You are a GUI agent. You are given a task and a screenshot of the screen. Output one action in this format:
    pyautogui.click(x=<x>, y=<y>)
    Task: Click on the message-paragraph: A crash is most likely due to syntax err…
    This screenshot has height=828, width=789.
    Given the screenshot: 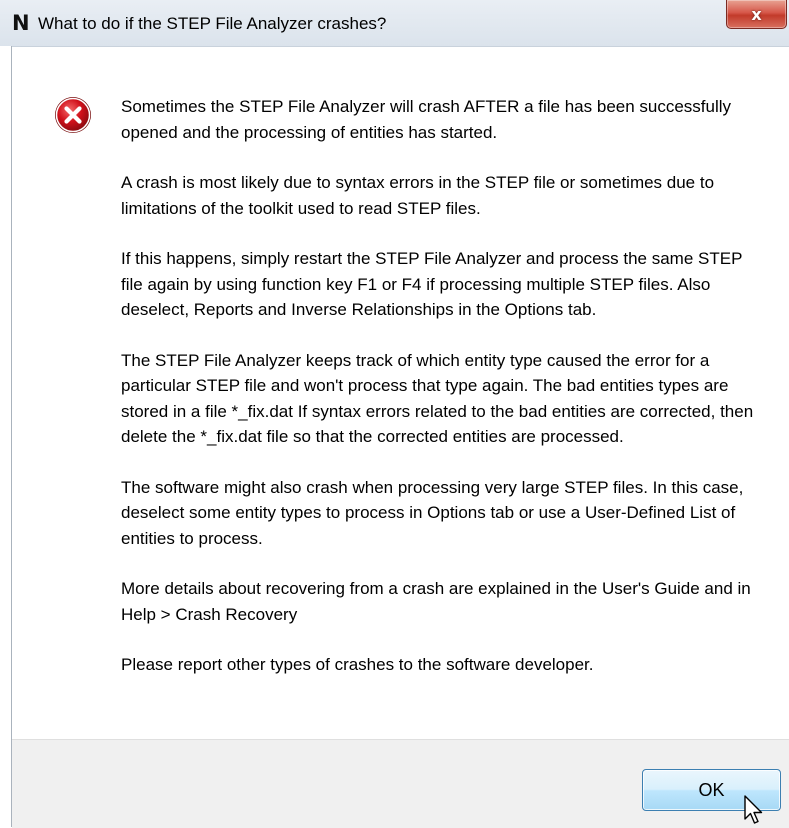 What is the action you would take?
    pyautogui.click(x=418, y=195)
    